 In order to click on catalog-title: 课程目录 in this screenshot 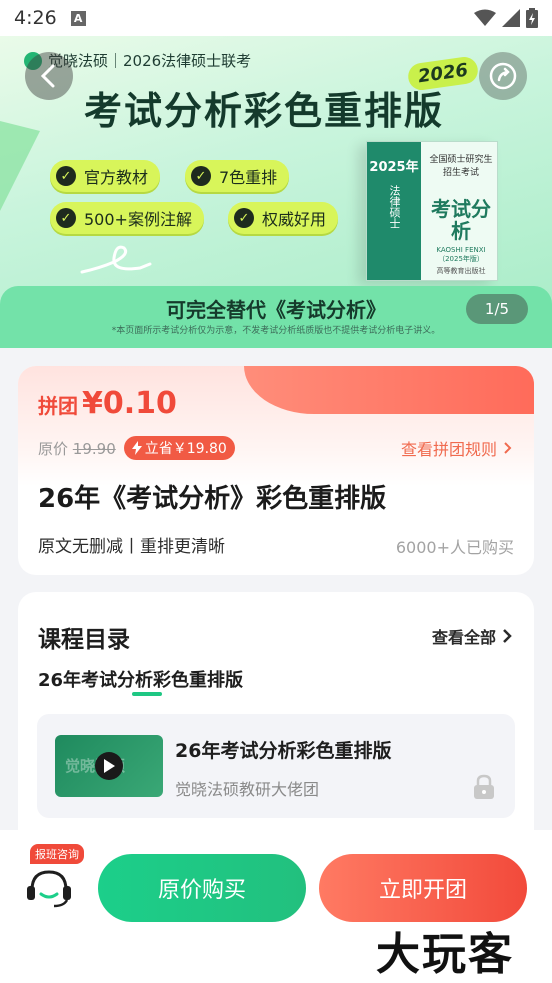, I will do `click(84, 640)`.